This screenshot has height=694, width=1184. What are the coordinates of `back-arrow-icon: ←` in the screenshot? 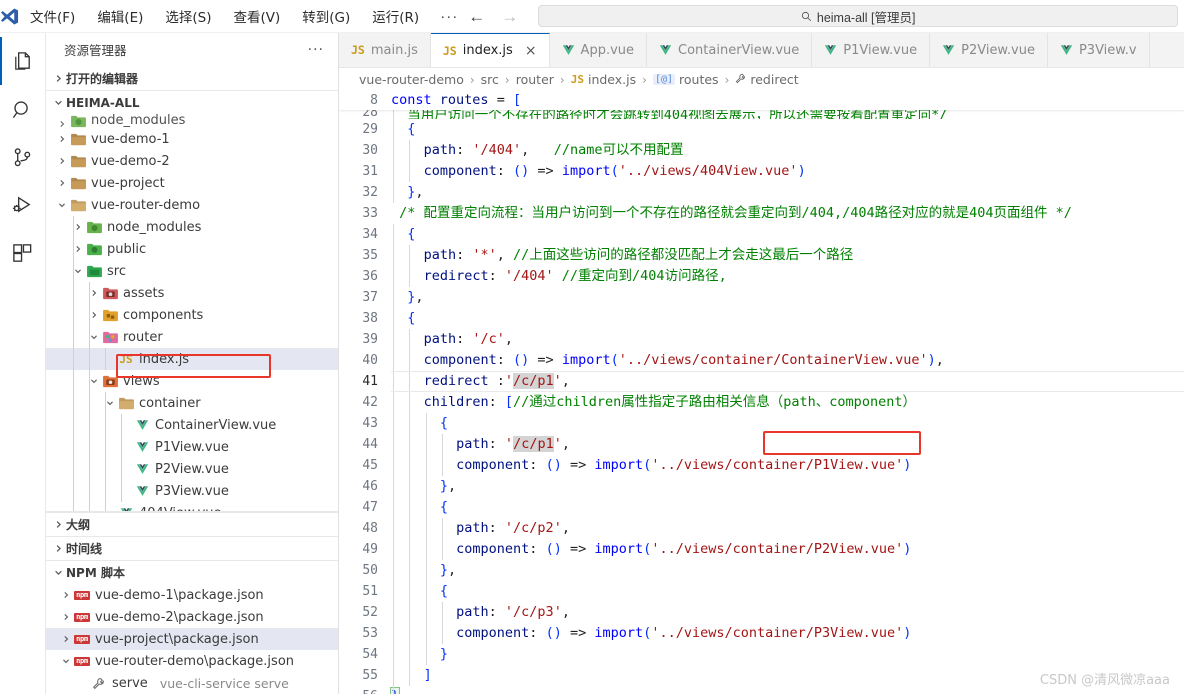 It's located at (476, 16).